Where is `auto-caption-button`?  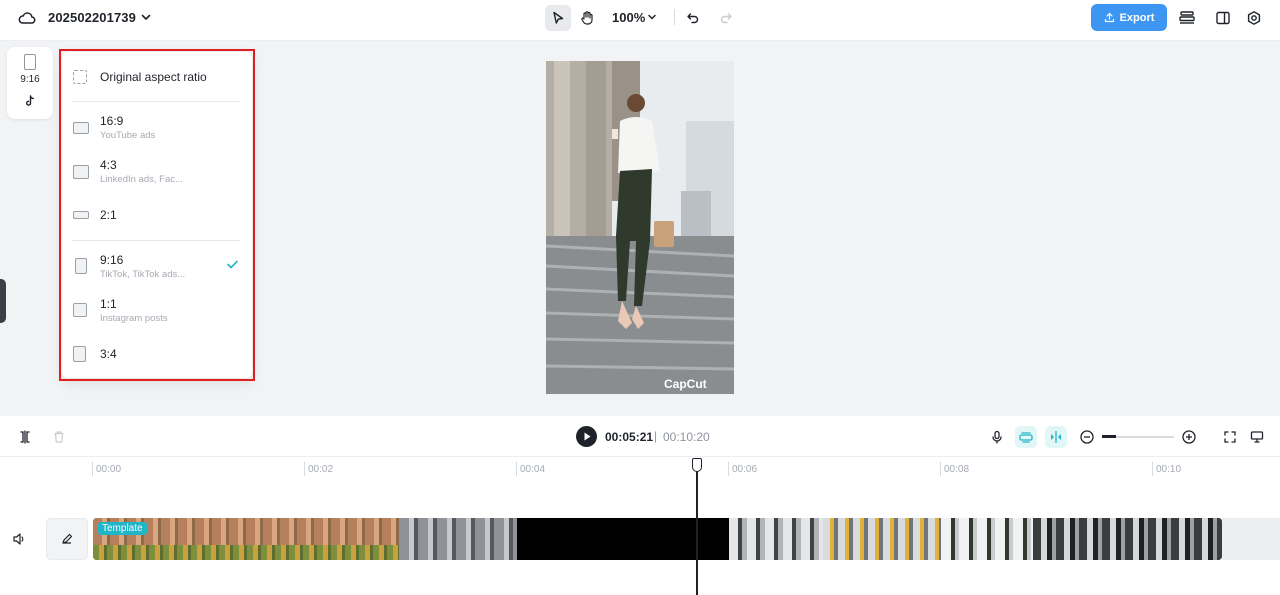
auto-caption-button is located at coordinates (1026, 437).